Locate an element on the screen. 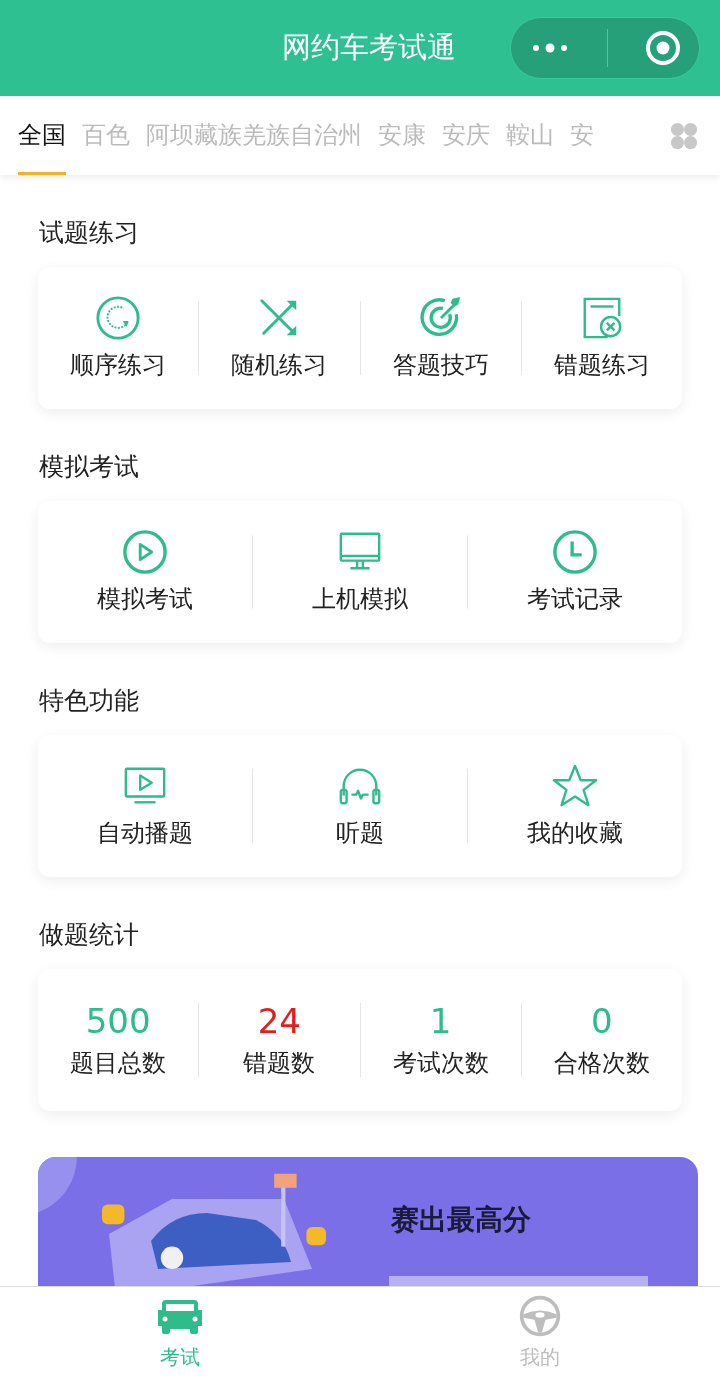  feature-button: 答题技巧 is located at coordinates (440, 338).